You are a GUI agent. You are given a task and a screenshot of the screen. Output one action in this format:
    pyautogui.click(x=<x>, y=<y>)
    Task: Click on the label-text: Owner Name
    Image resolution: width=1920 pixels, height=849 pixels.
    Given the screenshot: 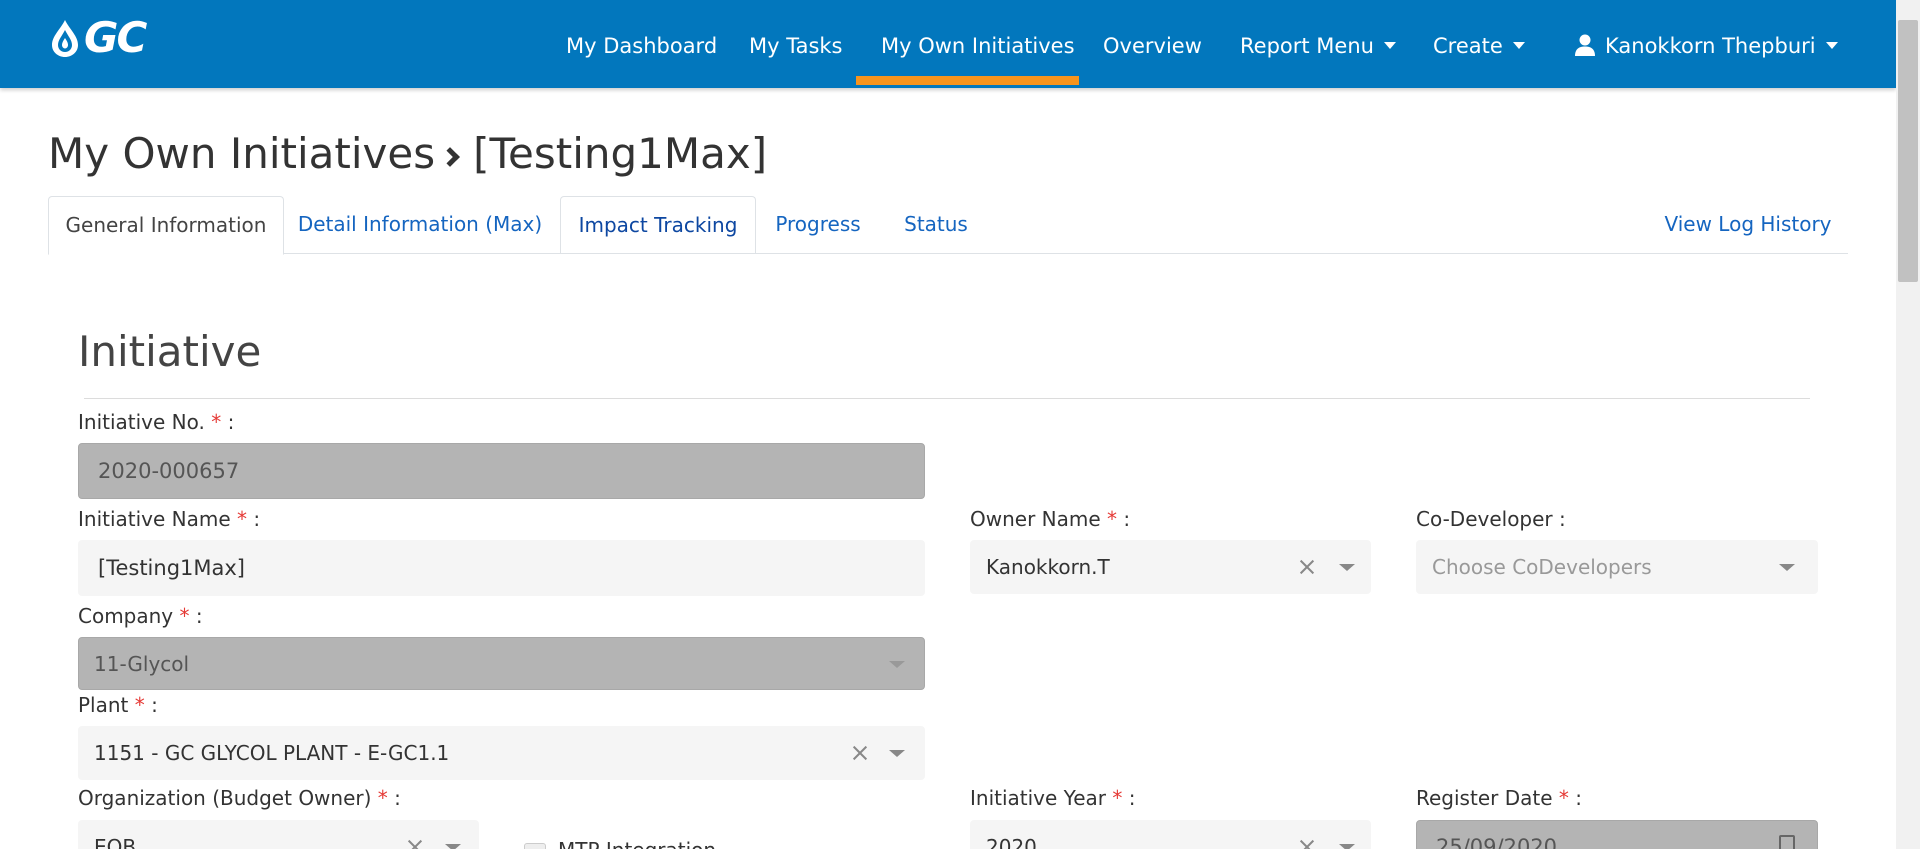 What is the action you would take?
    pyautogui.click(x=1035, y=519)
    